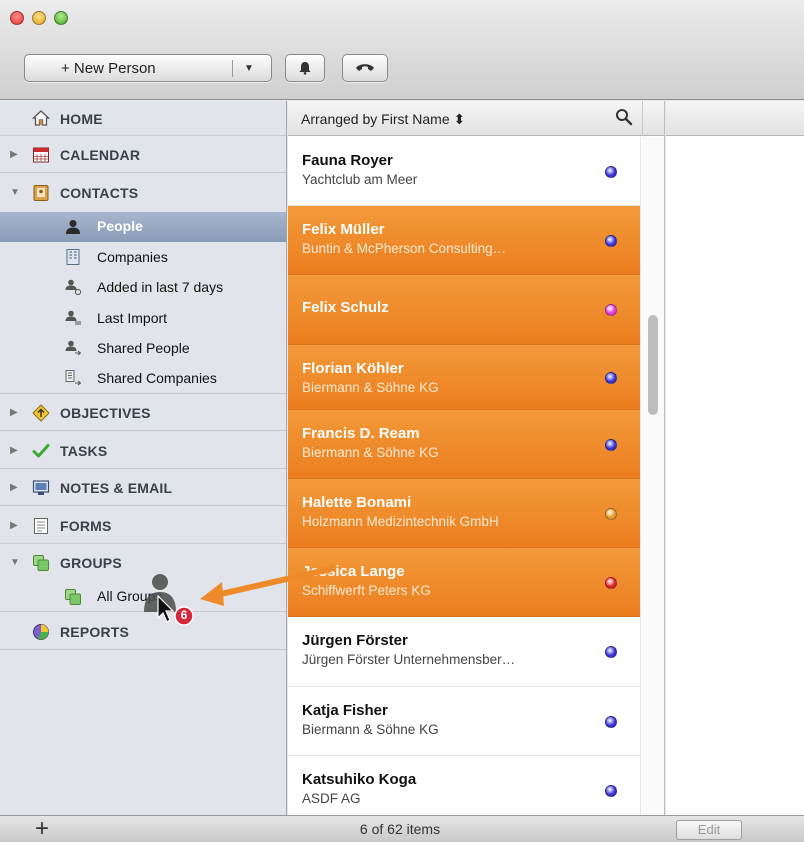 This screenshot has width=804, height=842. Describe the element at coordinates (464, 721) in the screenshot. I see `contact-row: Katja Fisher Biermann & Söhne KG` at that location.